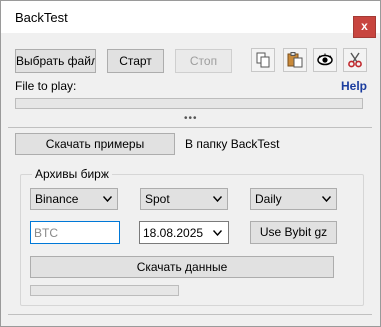 This screenshot has height=327, width=381. What do you see at coordinates (41, 17) in the screenshot?
I see `window-title: BackTest` at bounding box center [41, 17].